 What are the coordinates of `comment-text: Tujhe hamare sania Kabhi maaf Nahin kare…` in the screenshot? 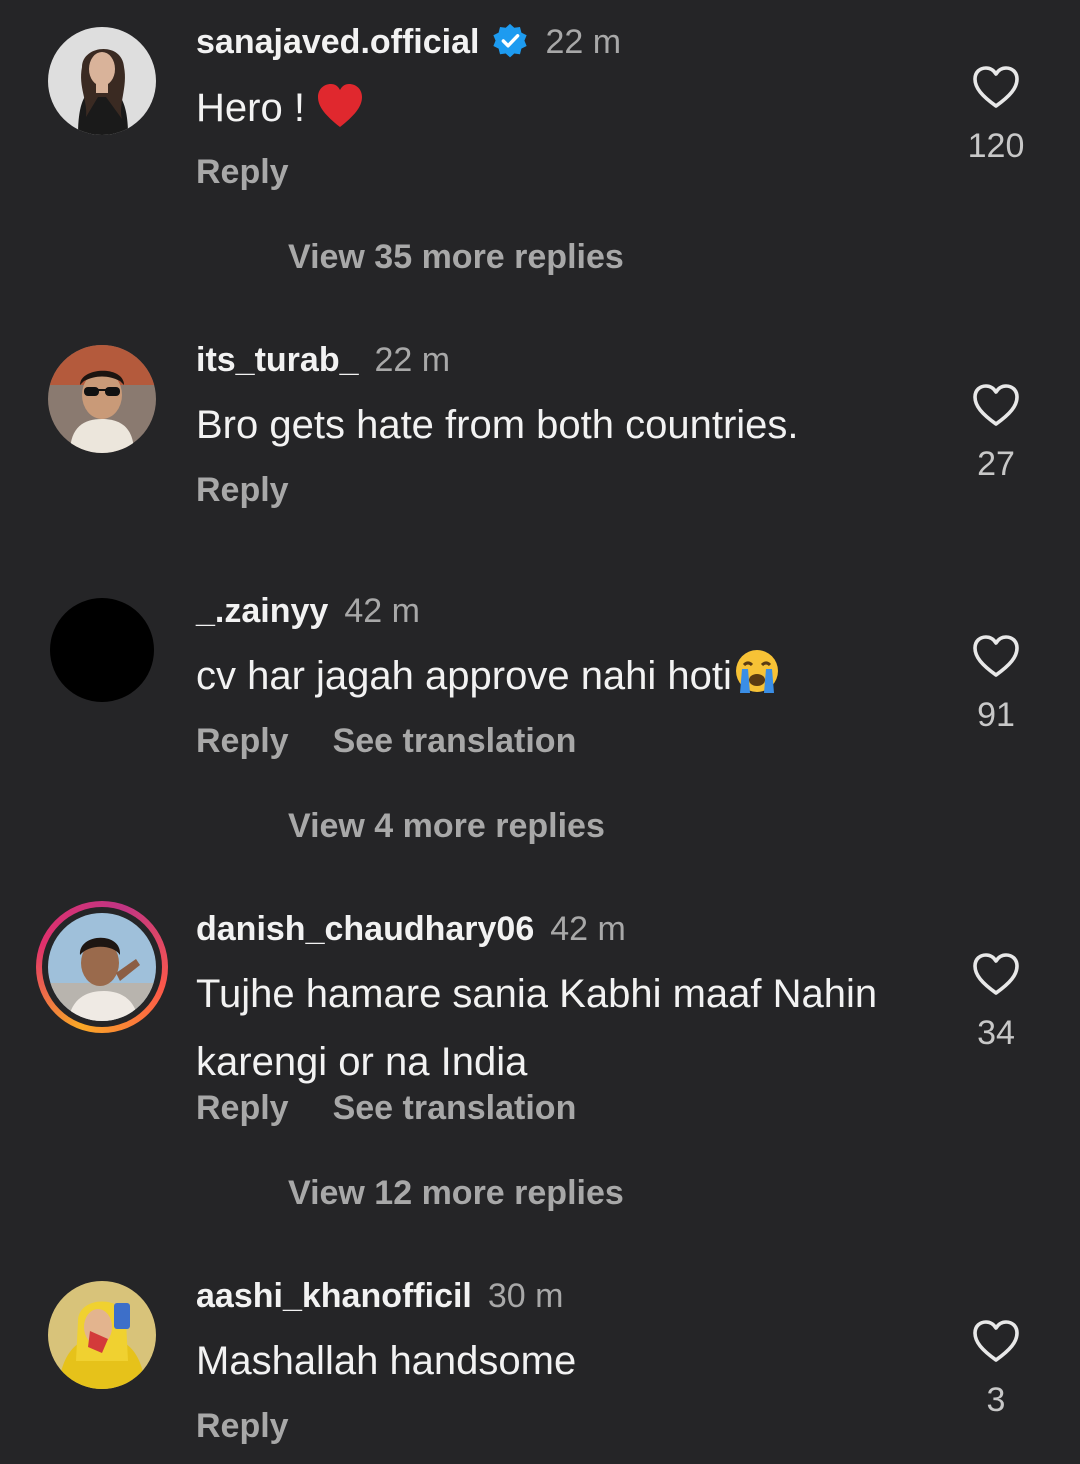 It's located at (566, 1028).